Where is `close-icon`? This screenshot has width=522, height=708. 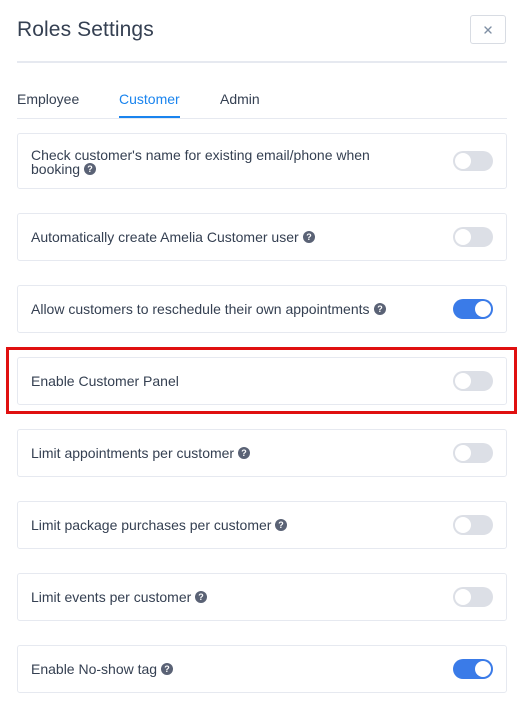 close-icon is located at coordinates (488, 29).